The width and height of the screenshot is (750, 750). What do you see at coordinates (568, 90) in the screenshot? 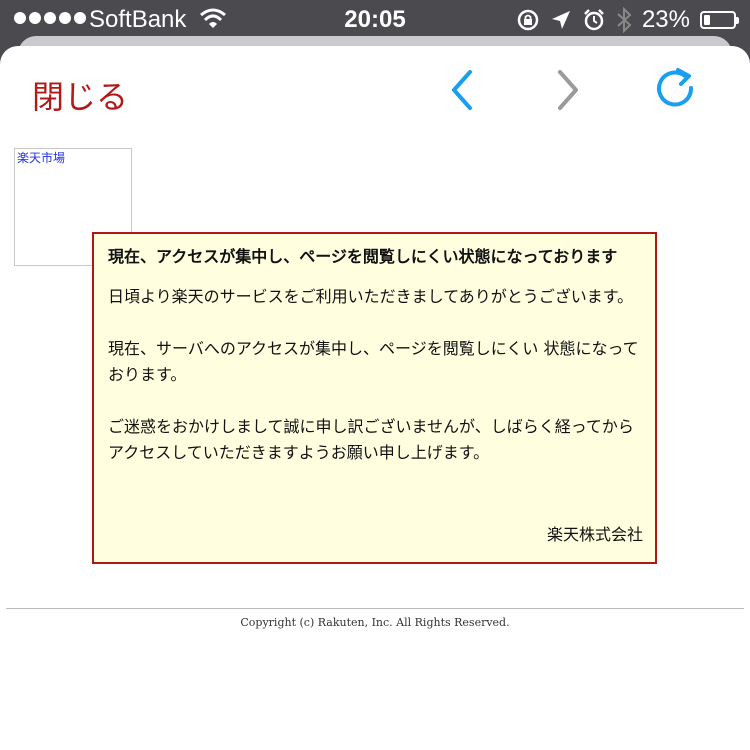
I see `forward-chevron-icon` at bounding box center [568, 90].